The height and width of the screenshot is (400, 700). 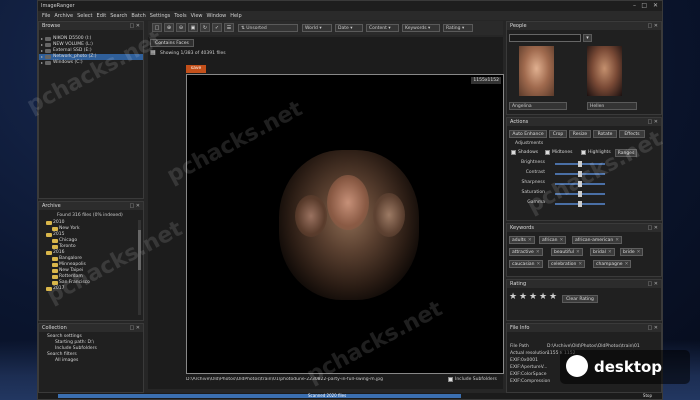 What do you see at coordinates (519, 240) in the screenshot?
I see `keyword-tag-label: adults` at bounding box center [519, 240].